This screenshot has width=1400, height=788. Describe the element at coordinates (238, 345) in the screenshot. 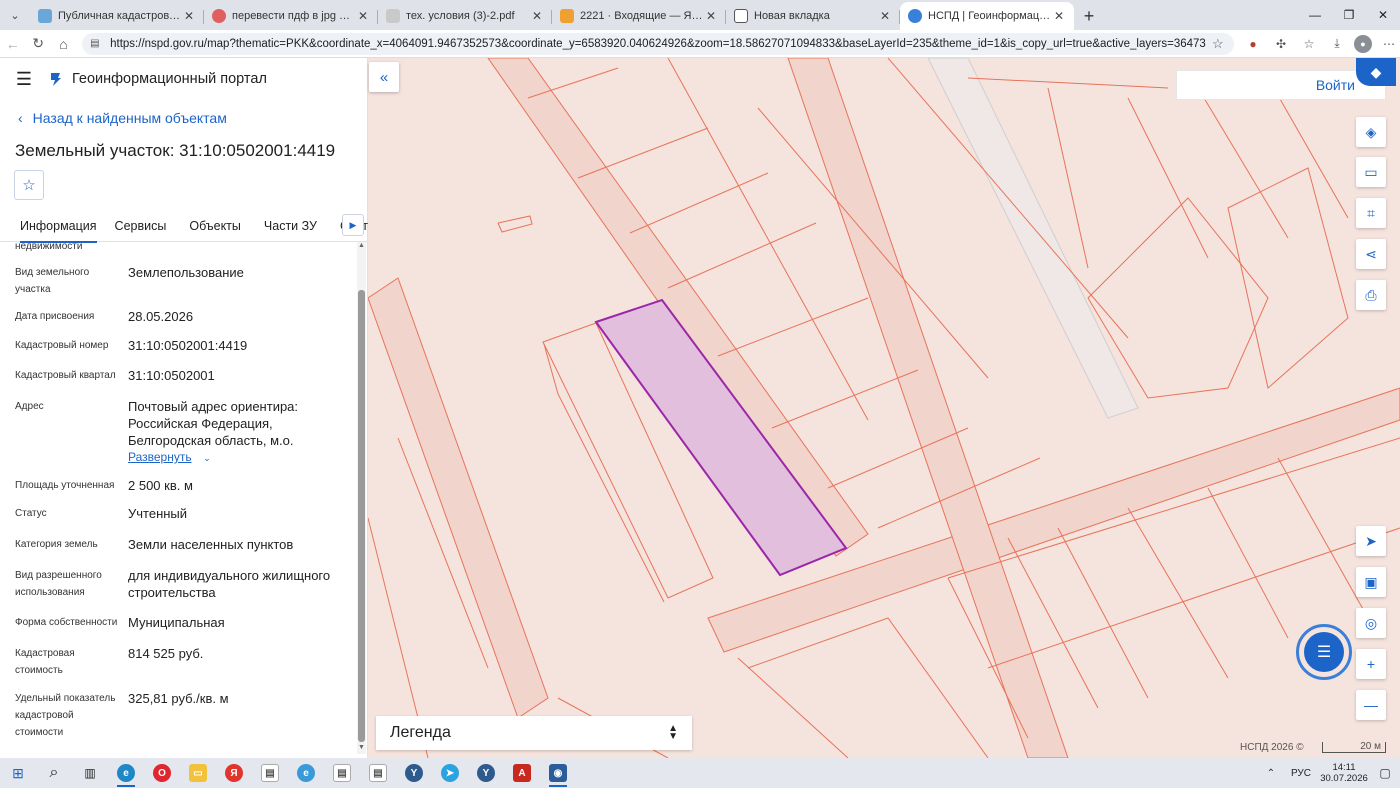

I see `row-value: 31:10:0502001:4419` at that location.